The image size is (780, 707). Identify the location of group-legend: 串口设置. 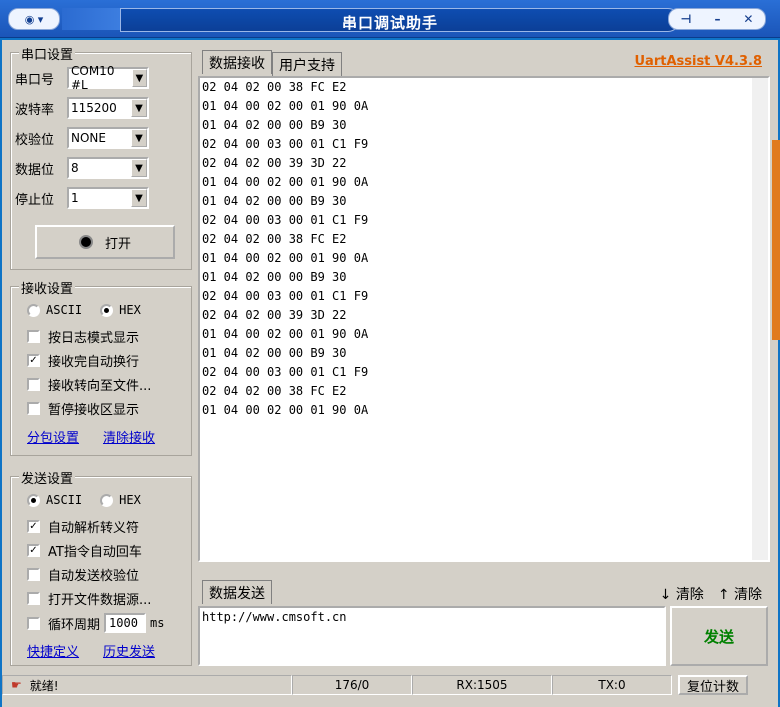
(47, 53).